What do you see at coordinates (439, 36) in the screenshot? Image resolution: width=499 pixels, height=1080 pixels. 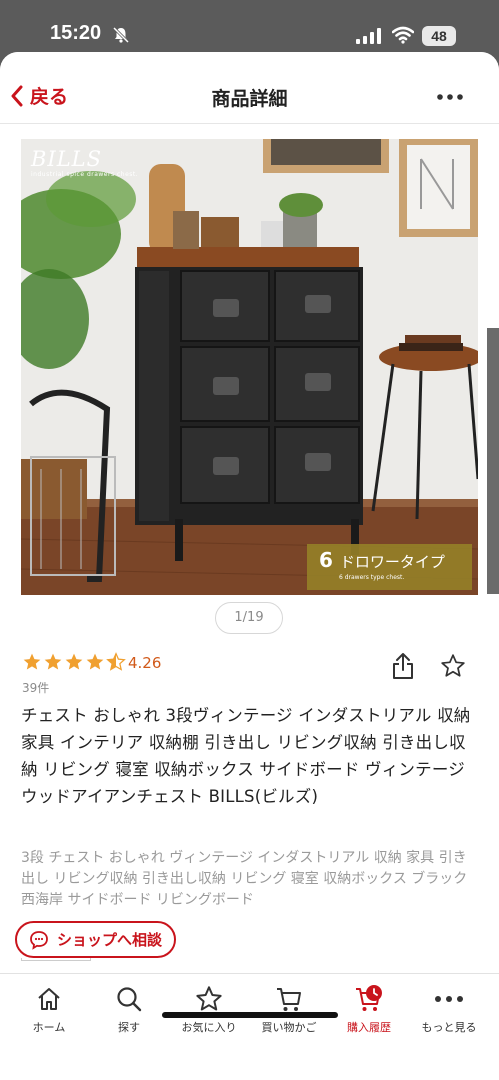 I see `battery-indicator: 48` at bounding box center [439, 36].